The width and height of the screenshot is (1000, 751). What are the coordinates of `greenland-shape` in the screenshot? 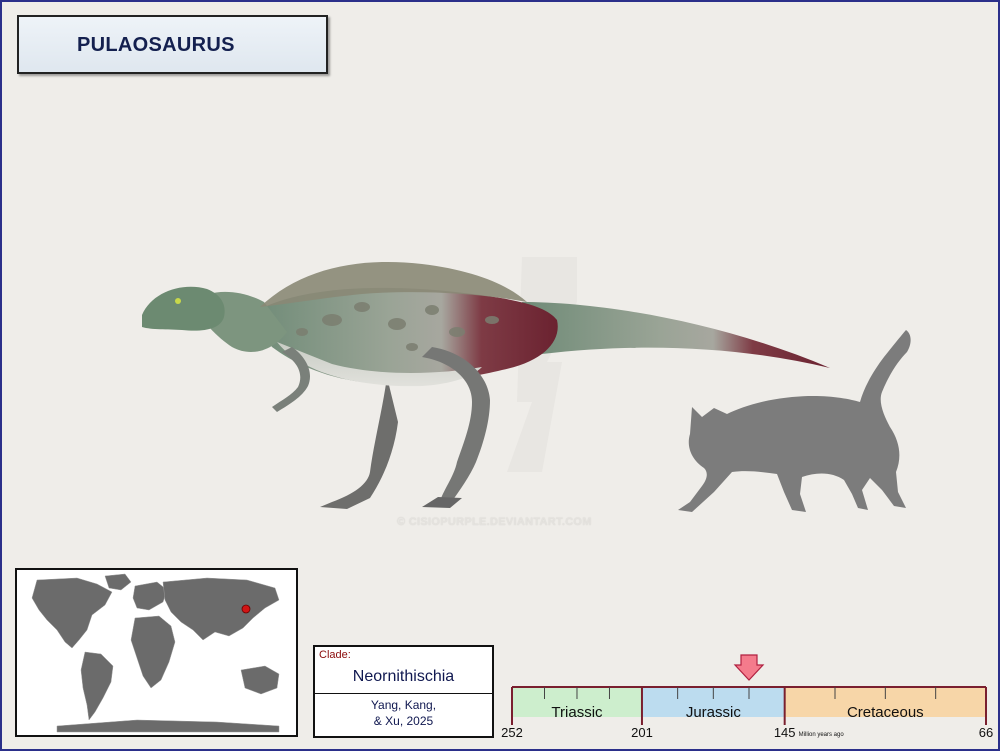 It's located at (118, 582).